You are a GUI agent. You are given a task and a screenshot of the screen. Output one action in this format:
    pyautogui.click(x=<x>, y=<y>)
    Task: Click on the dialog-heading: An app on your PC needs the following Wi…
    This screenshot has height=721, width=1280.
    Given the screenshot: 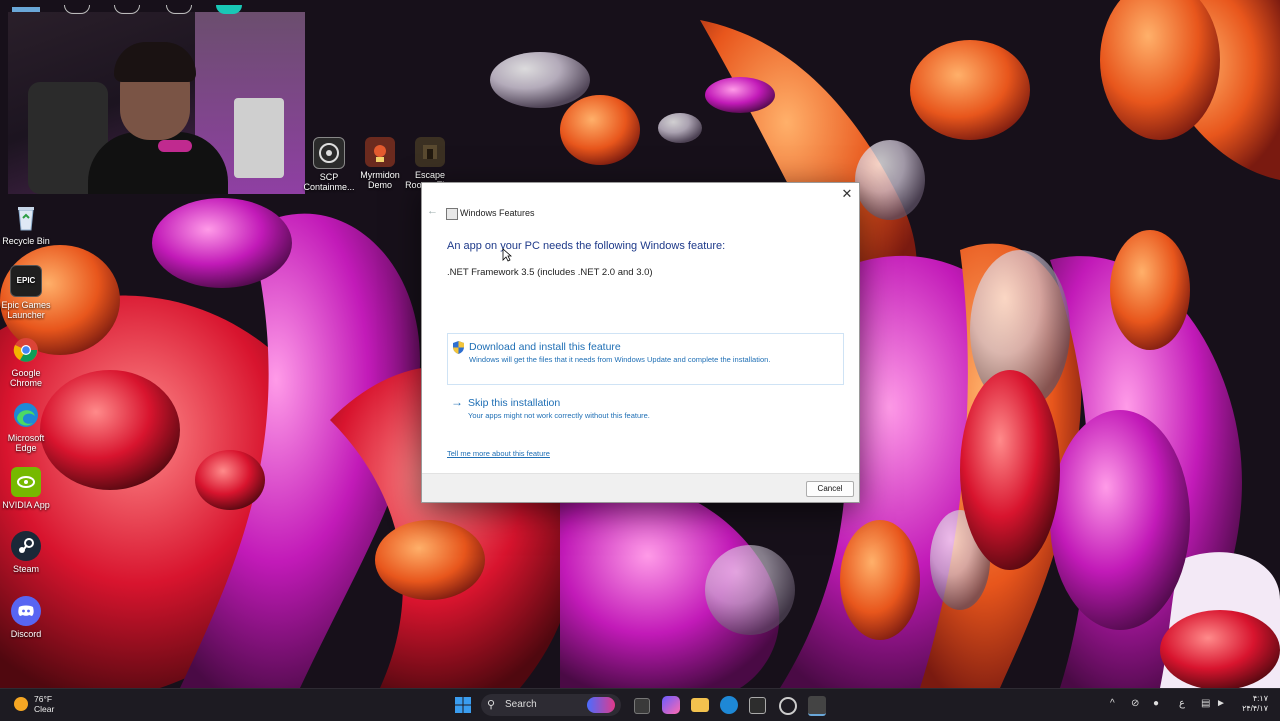 What is the action you would take?
    pyautogui.click(x=586, y=246)
    